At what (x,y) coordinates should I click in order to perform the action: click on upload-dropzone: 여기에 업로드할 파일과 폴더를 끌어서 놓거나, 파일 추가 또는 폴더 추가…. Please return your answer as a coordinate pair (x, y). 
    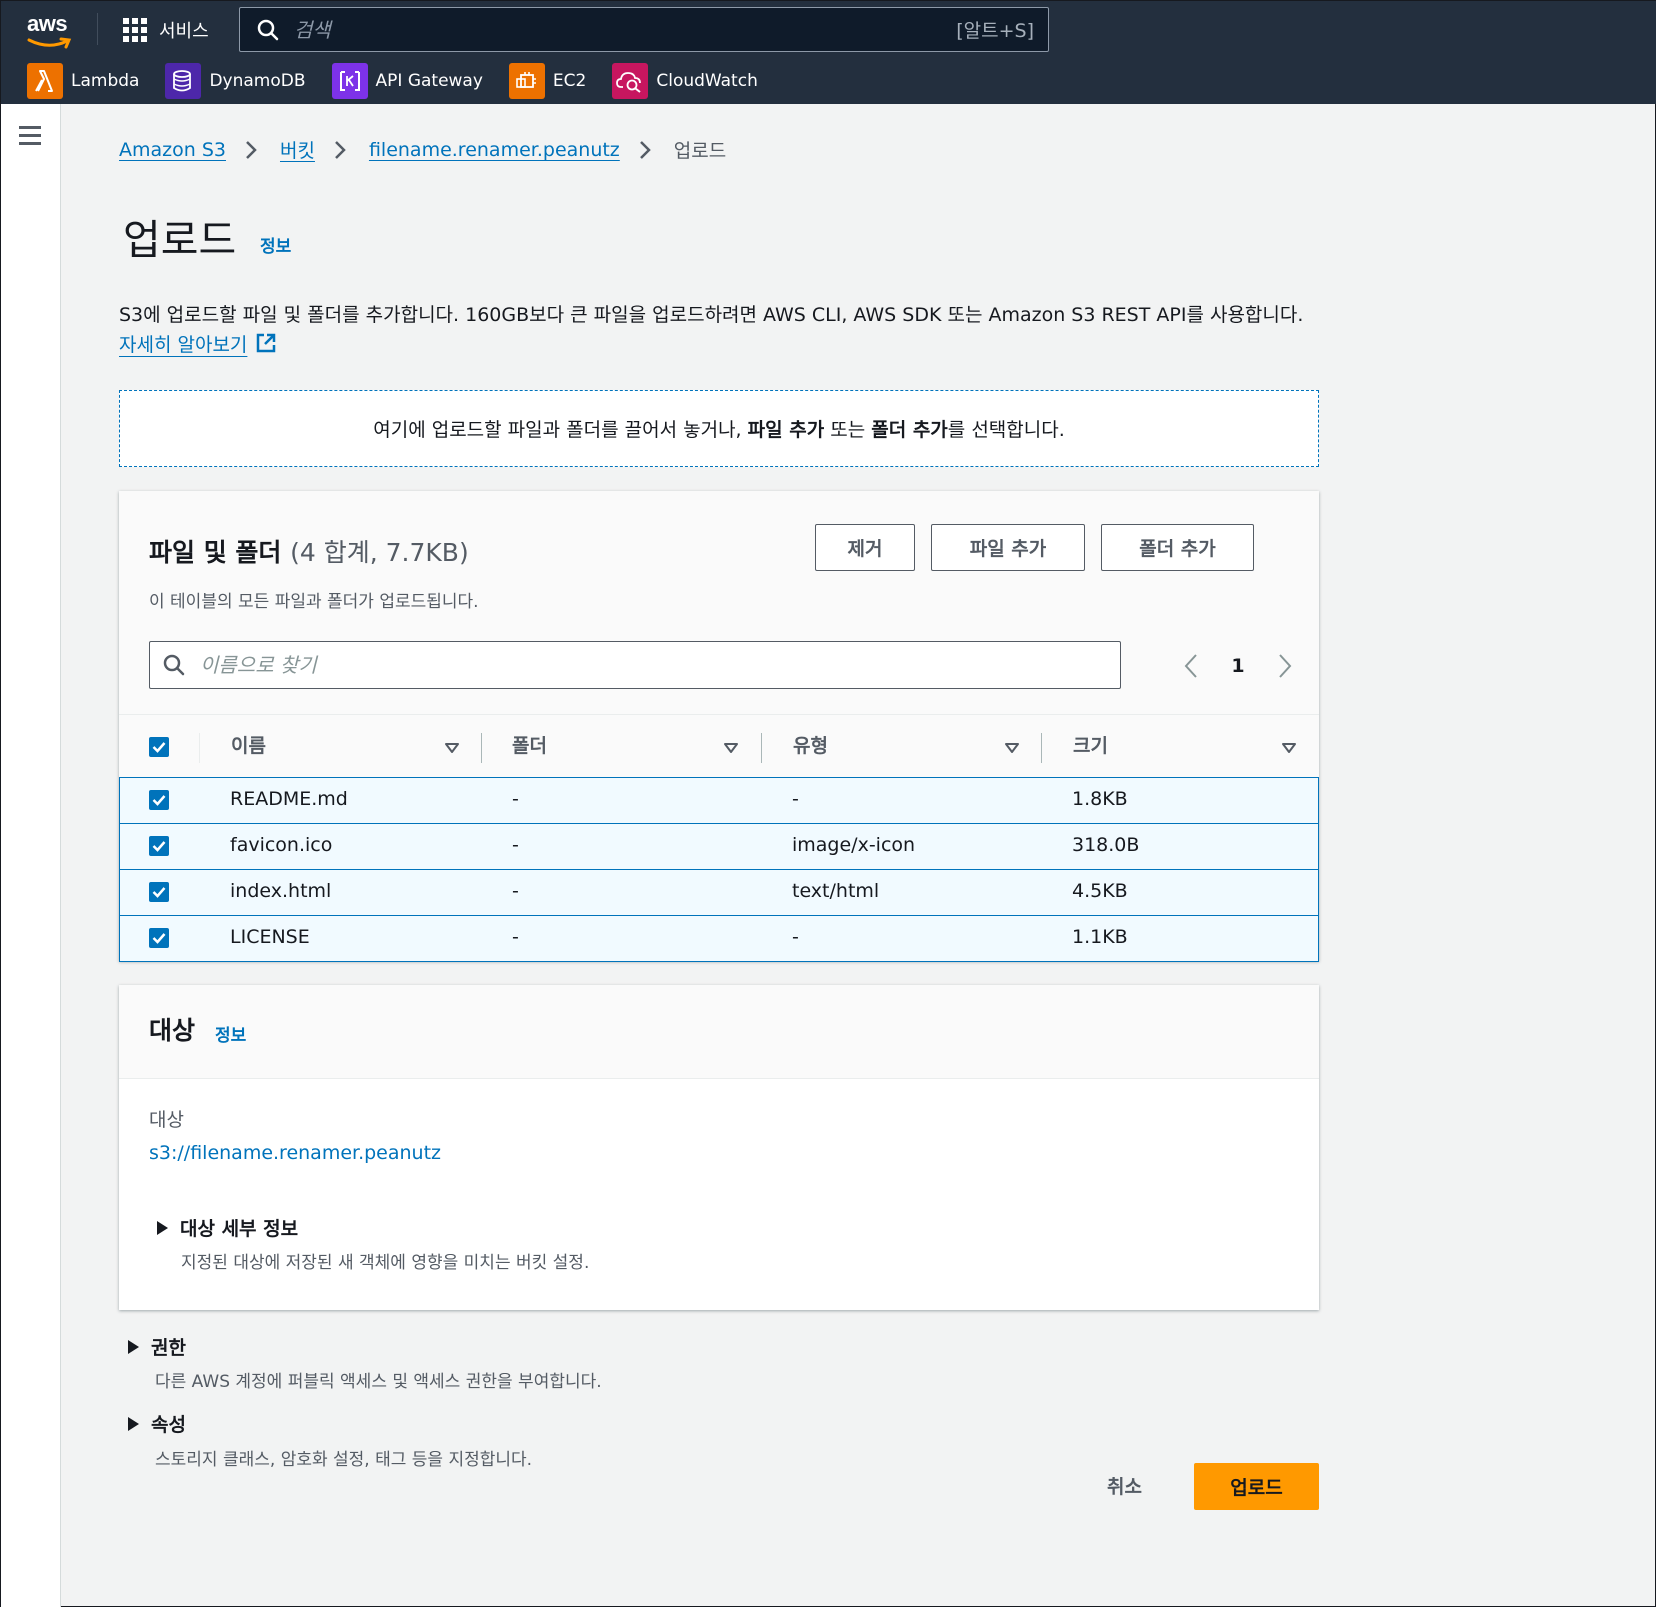
    Looking at the image, I should click on (719, 428).